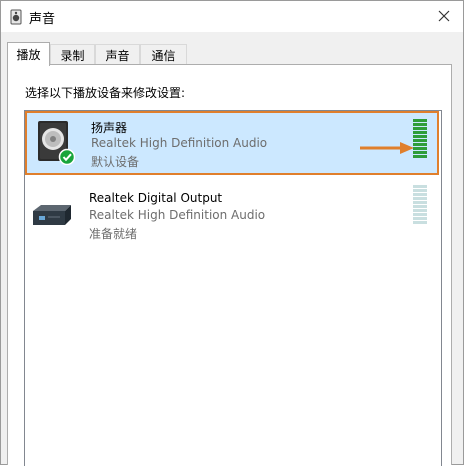 This screenshot has height=466, width=464. What do you see at coordinates (163, 54) in the screenshot?
I see `tab-communications: 通信` at bounding box center [163, 54].